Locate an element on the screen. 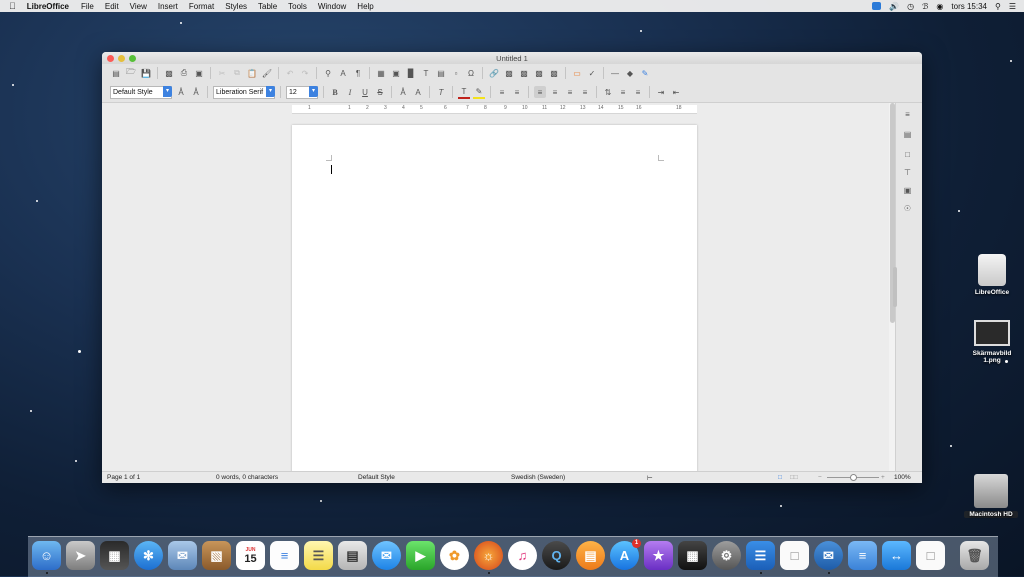 The width and height of the screenshot is (1024, 577). menu-styles: Styles is located at coordinates (236, 6).